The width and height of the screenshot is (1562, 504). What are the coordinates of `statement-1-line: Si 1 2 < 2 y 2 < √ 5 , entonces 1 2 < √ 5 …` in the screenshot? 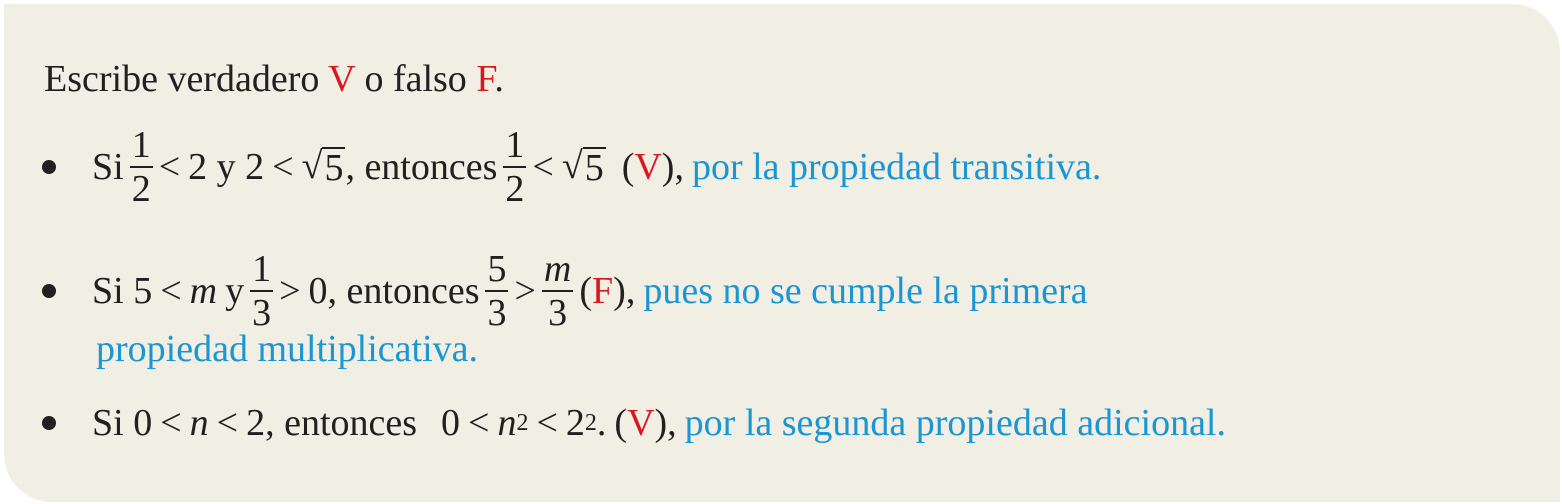 It's located at (596, 167).